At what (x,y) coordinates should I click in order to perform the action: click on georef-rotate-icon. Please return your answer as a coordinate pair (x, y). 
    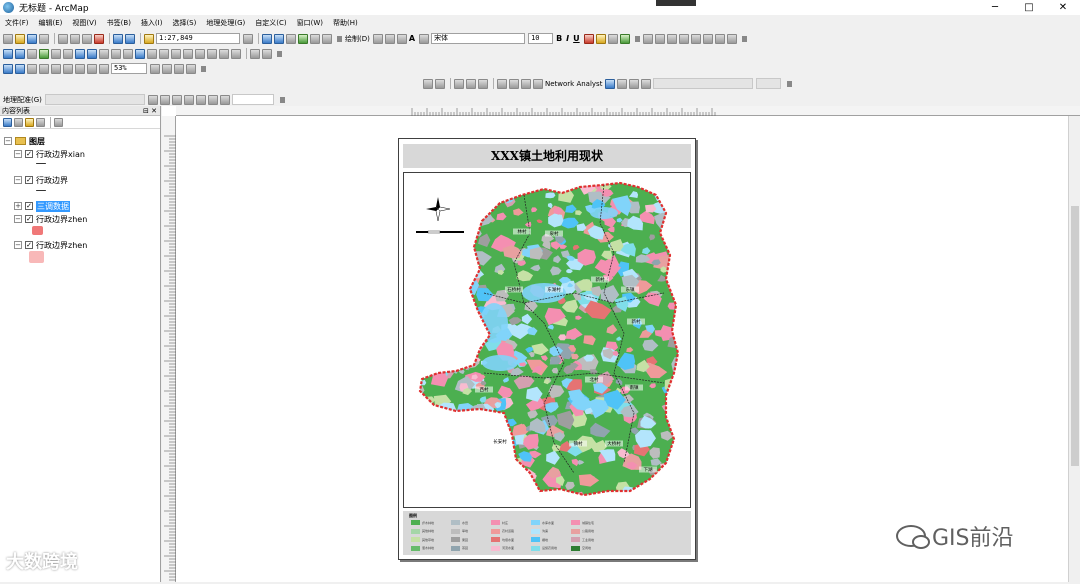
    Looking at the image, I should click on (152, 99).